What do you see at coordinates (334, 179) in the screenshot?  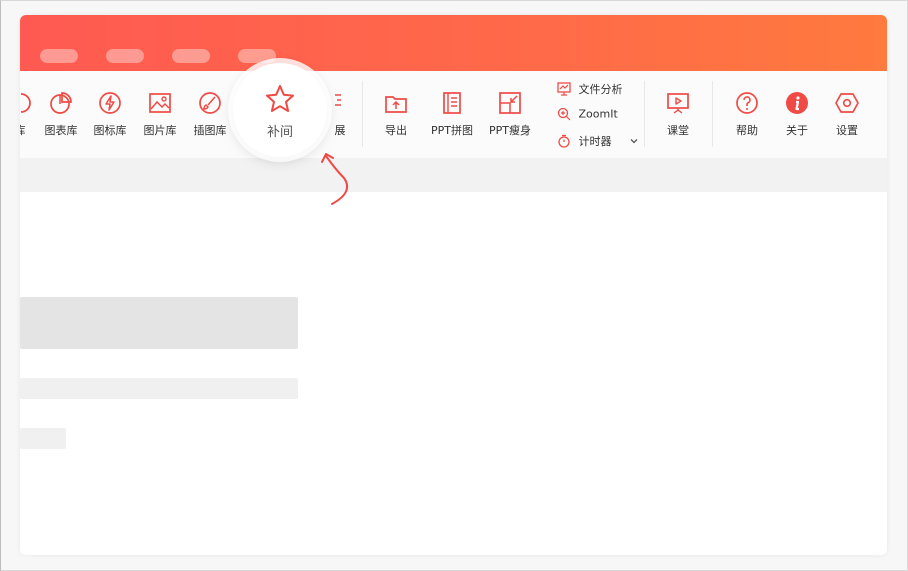 I see `hint-arrow-icon` at bounding box center [334, 179].